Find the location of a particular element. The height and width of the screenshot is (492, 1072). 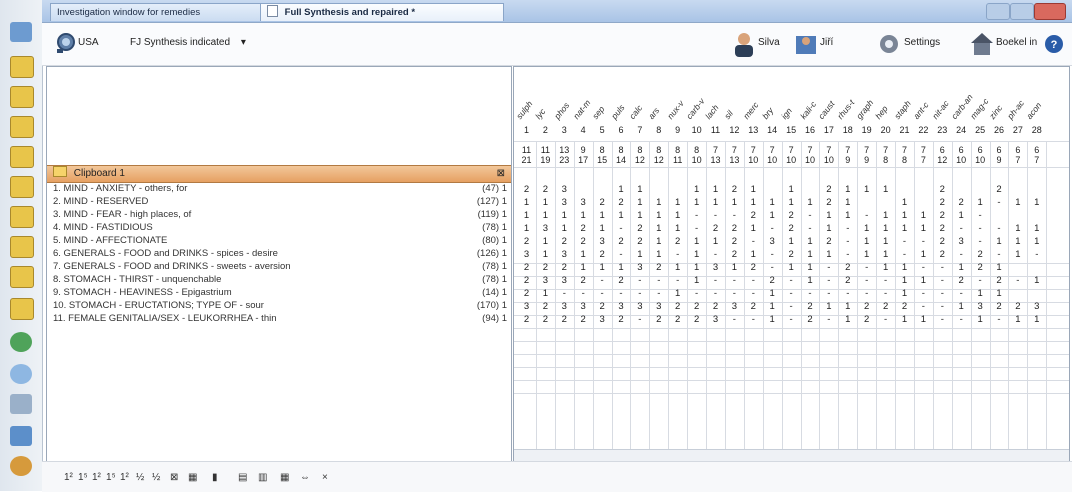

settings-icon is located at coordinates (889, 44).